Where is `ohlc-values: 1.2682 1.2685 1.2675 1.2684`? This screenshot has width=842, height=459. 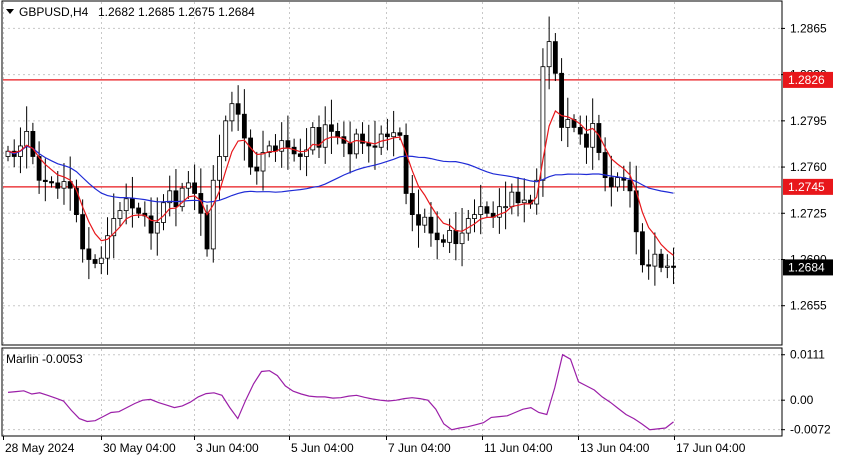
ohlc-values: 1.2682 1.2685 1.2675 1.2684 is located at coordinates (176, 12).